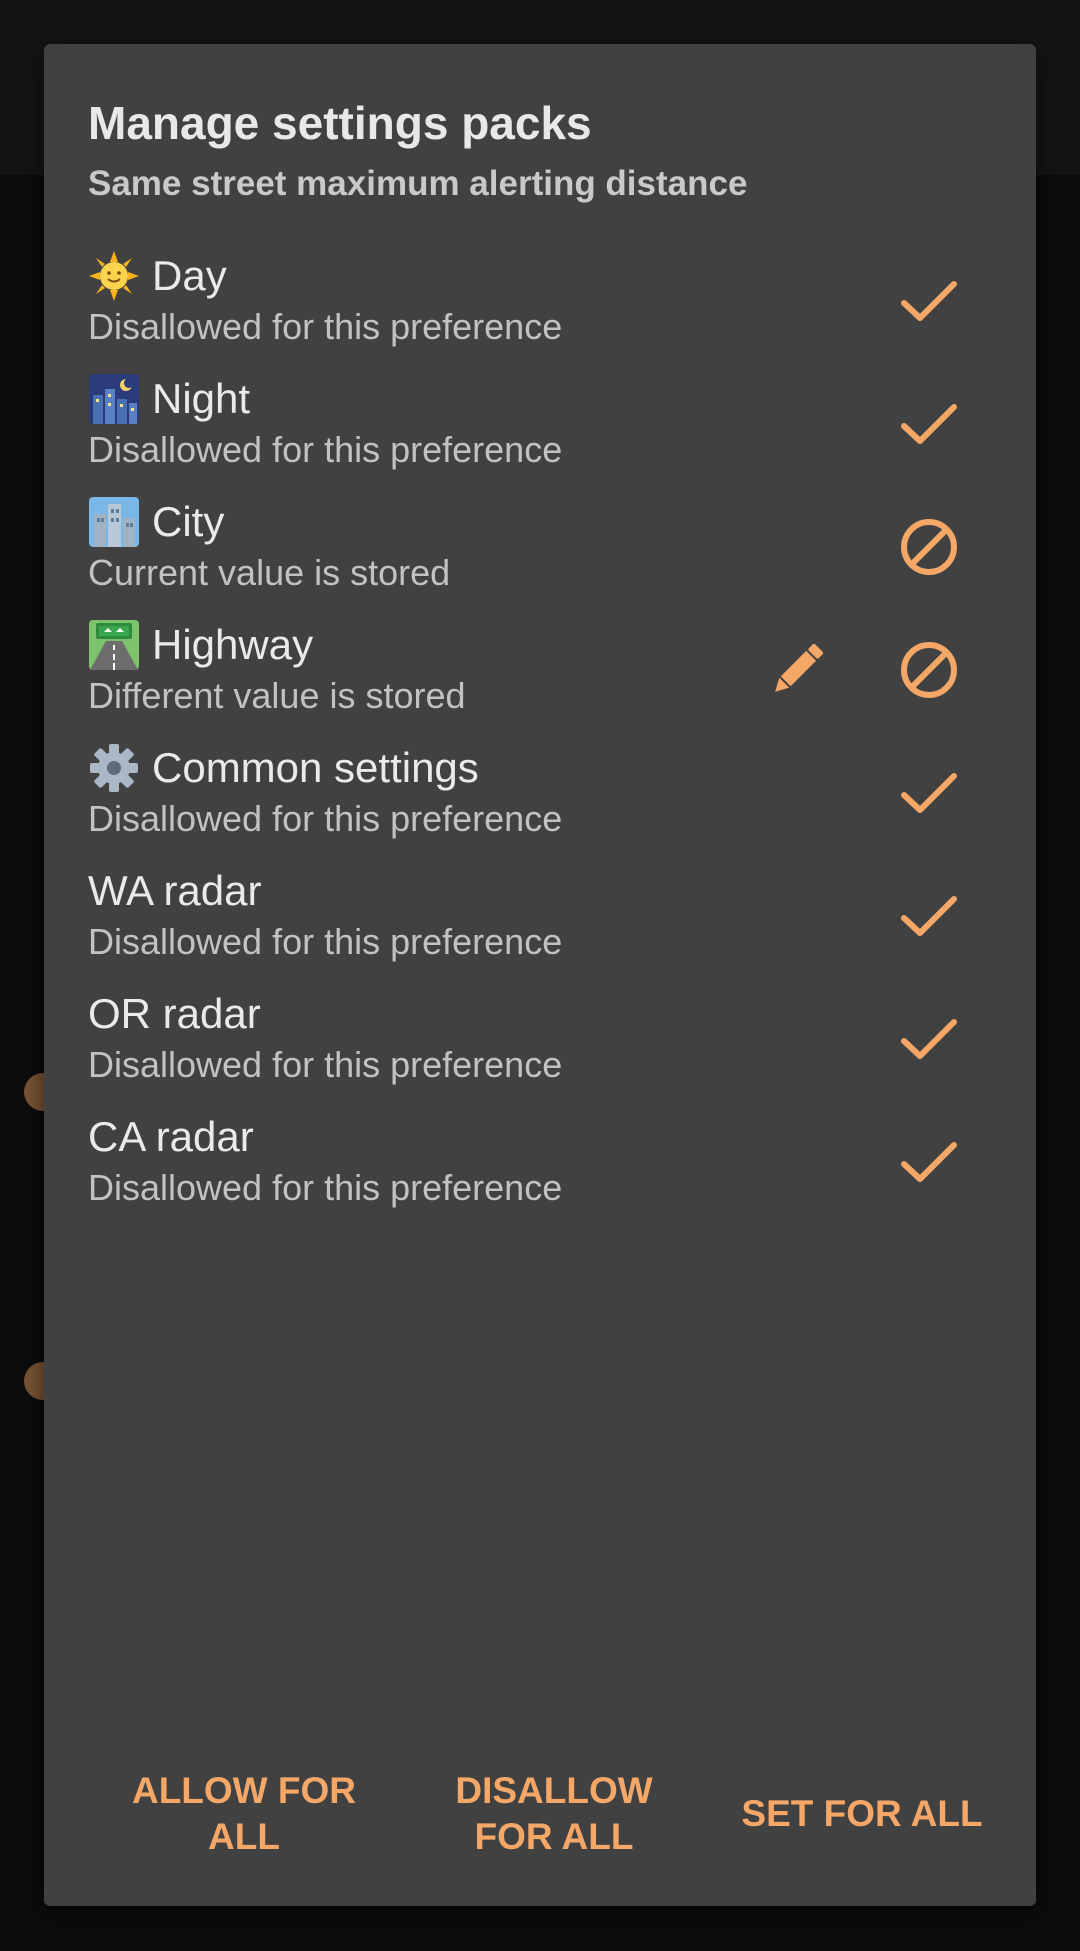 The width and height of the screenshot is (1080, 1951). What do you see at coordinates (269, 572) in the screenshot?
I see `settings-pack-status: Current value is stored` at bounding box center [269, 572].